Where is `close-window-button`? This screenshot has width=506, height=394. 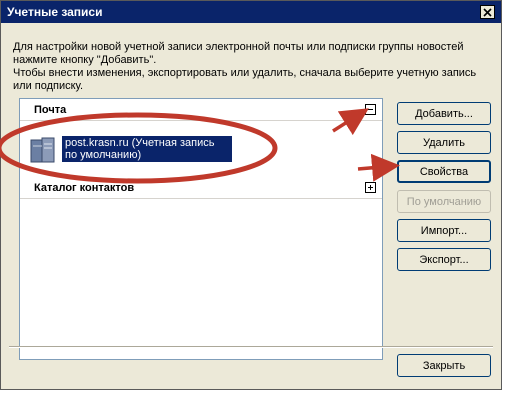
close-window-button is located at coordinates (487, 12).